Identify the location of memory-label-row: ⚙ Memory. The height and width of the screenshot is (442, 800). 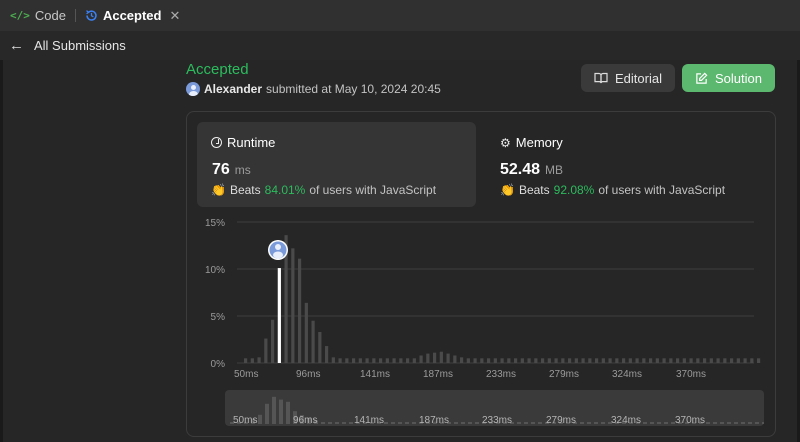
(531, 142).